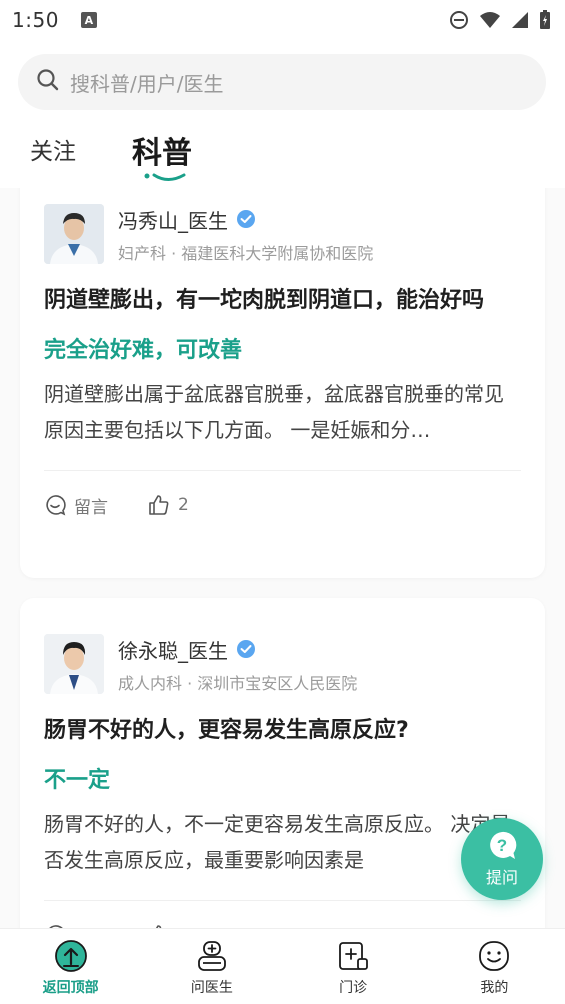 This screenshot has width=565, height=1004. I want to click on post-title: 阴道壁膨出，有一坨肉脱到阴道口，能治好吗, so click(282, 301).